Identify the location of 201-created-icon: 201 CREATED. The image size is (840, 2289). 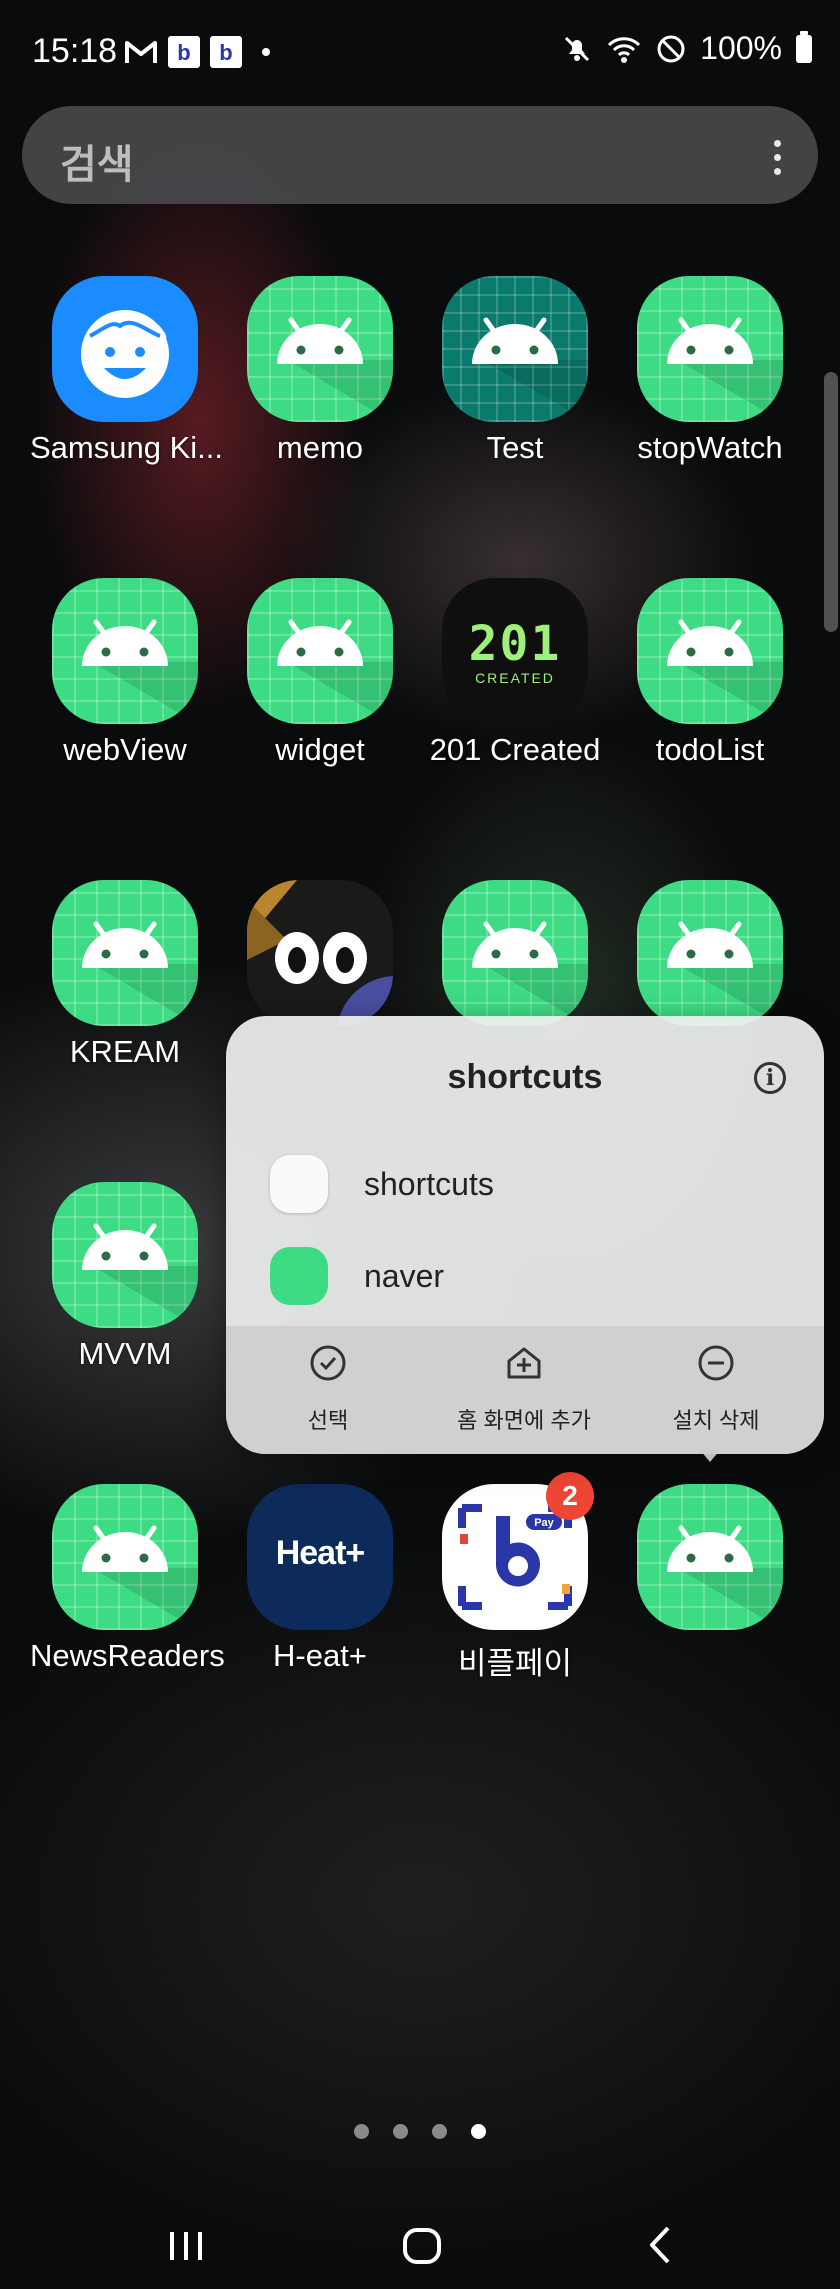
(515, 651).